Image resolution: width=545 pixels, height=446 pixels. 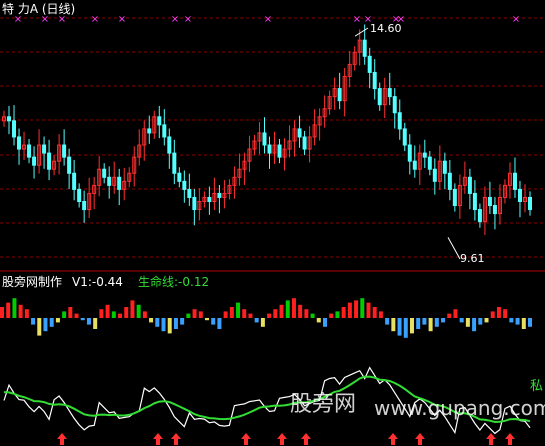 What do you see at coordinates (323, 404) in the screenshot?
I see `watermark-site-cn: 股旁网` at bounding box center [323, 404].